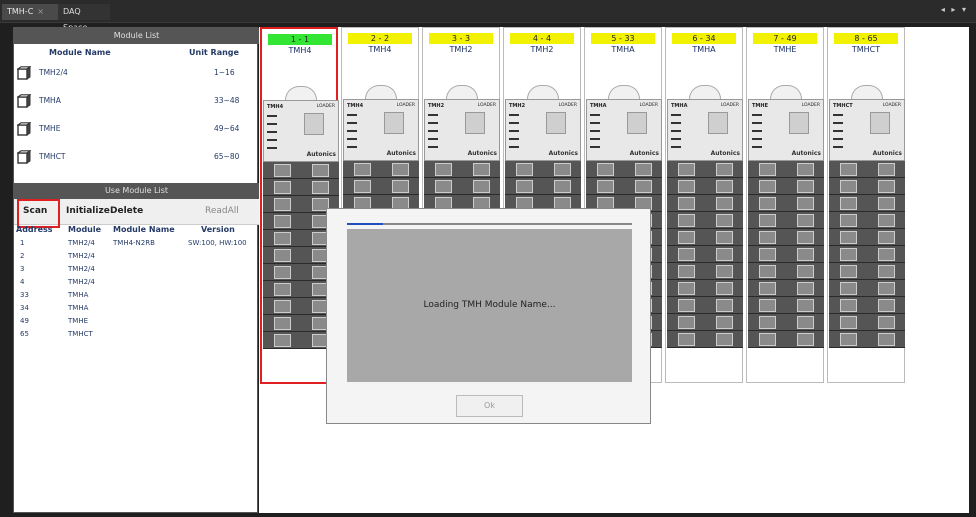  I want to click on cell-module: TMHCT, so click(80, 334).